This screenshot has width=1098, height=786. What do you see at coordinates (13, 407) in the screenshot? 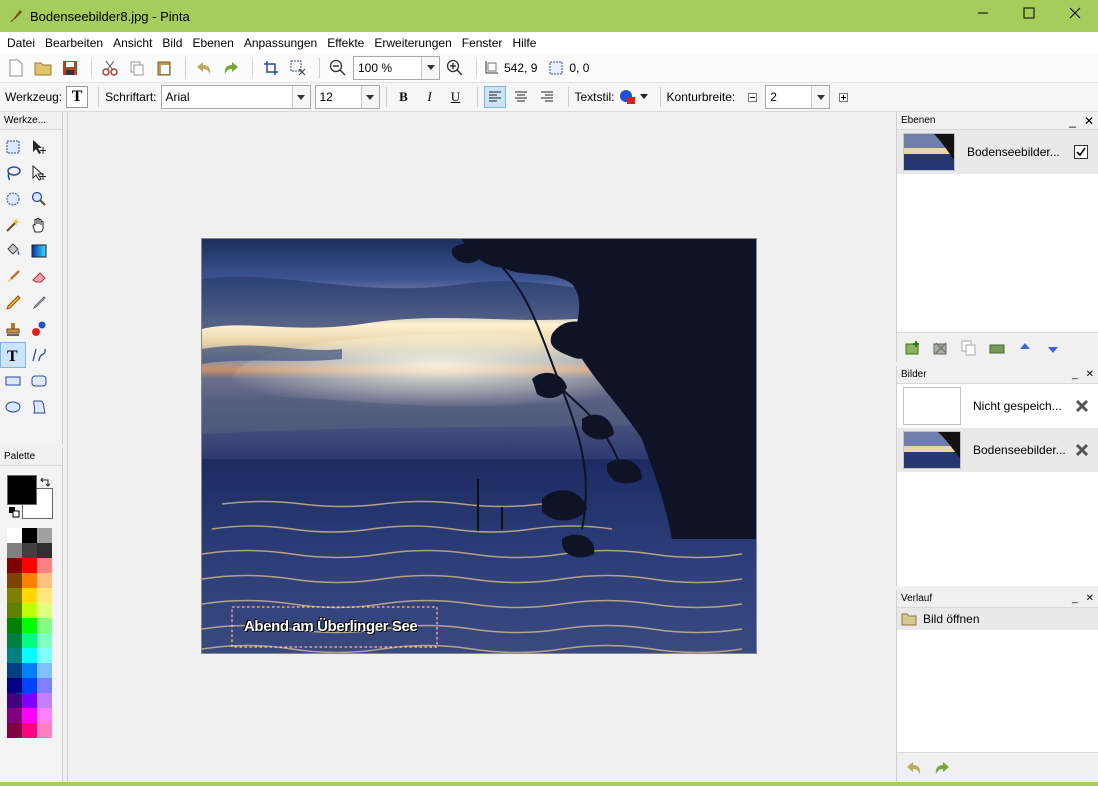
I see `ellipse-tool` at bounding box center [13, 407].